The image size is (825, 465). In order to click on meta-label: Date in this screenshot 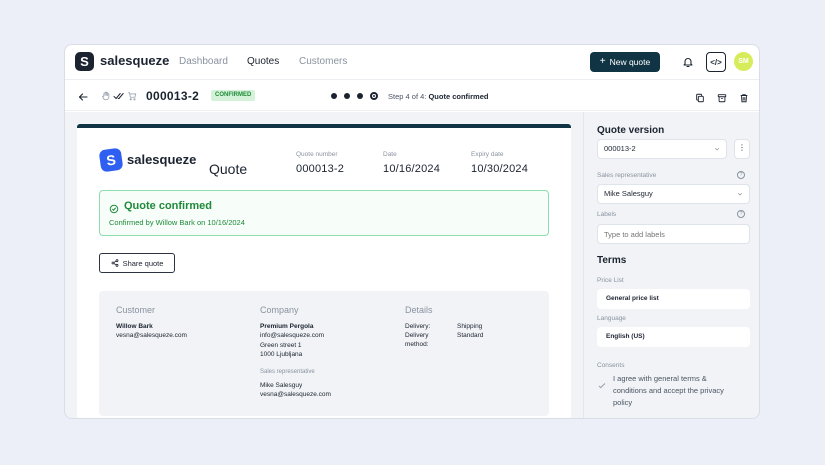, I will do `click(390, 154)`.